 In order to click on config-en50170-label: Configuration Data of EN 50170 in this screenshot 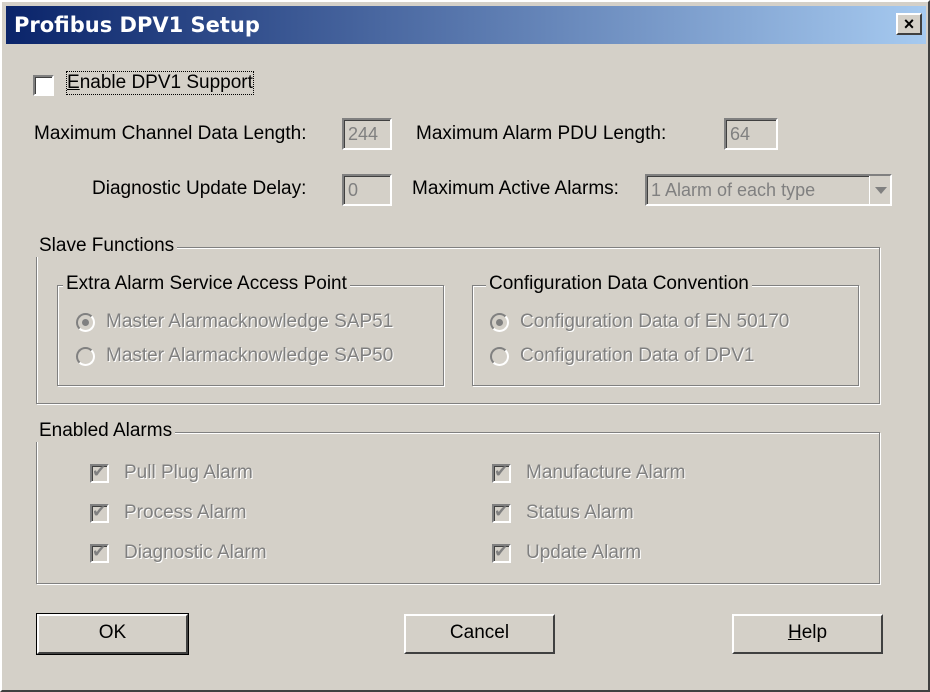, I will do `click(655, 321)`.